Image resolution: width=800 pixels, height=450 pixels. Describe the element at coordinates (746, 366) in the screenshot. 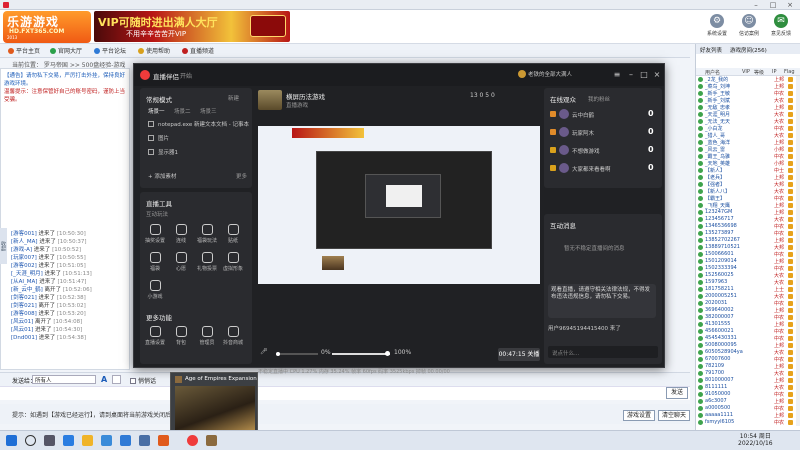

I see `user-row: 782109 上邦` at that location.